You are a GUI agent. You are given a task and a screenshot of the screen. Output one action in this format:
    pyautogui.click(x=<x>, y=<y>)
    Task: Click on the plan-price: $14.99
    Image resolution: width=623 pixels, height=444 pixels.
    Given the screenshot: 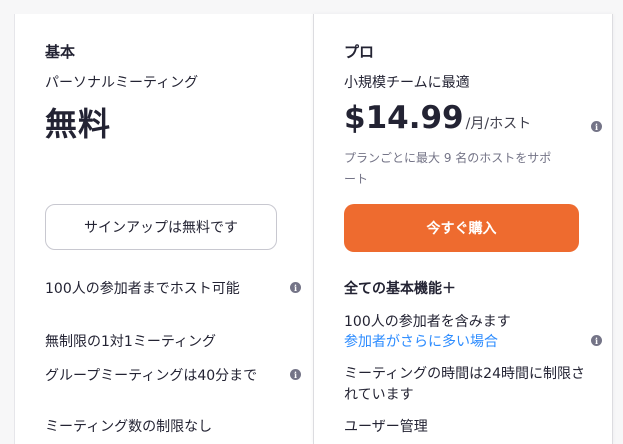 What is the action you would take?
    pyautogui.click(x=404, y=118)
    